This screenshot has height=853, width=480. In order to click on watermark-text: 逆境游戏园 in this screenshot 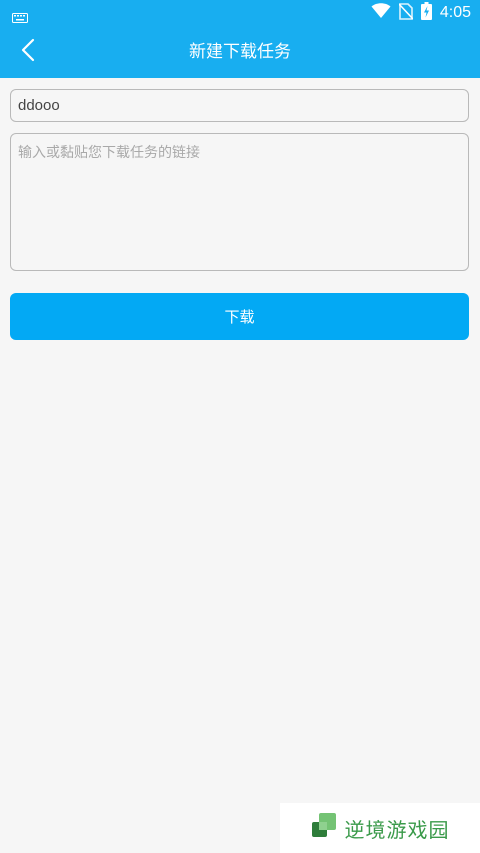, I will do `click(397, 829)`.